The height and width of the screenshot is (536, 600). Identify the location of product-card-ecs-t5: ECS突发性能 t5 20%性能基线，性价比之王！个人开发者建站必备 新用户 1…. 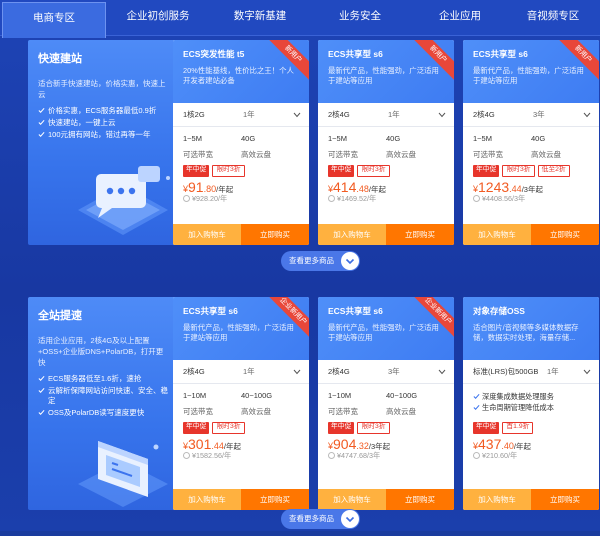
(241, 142).